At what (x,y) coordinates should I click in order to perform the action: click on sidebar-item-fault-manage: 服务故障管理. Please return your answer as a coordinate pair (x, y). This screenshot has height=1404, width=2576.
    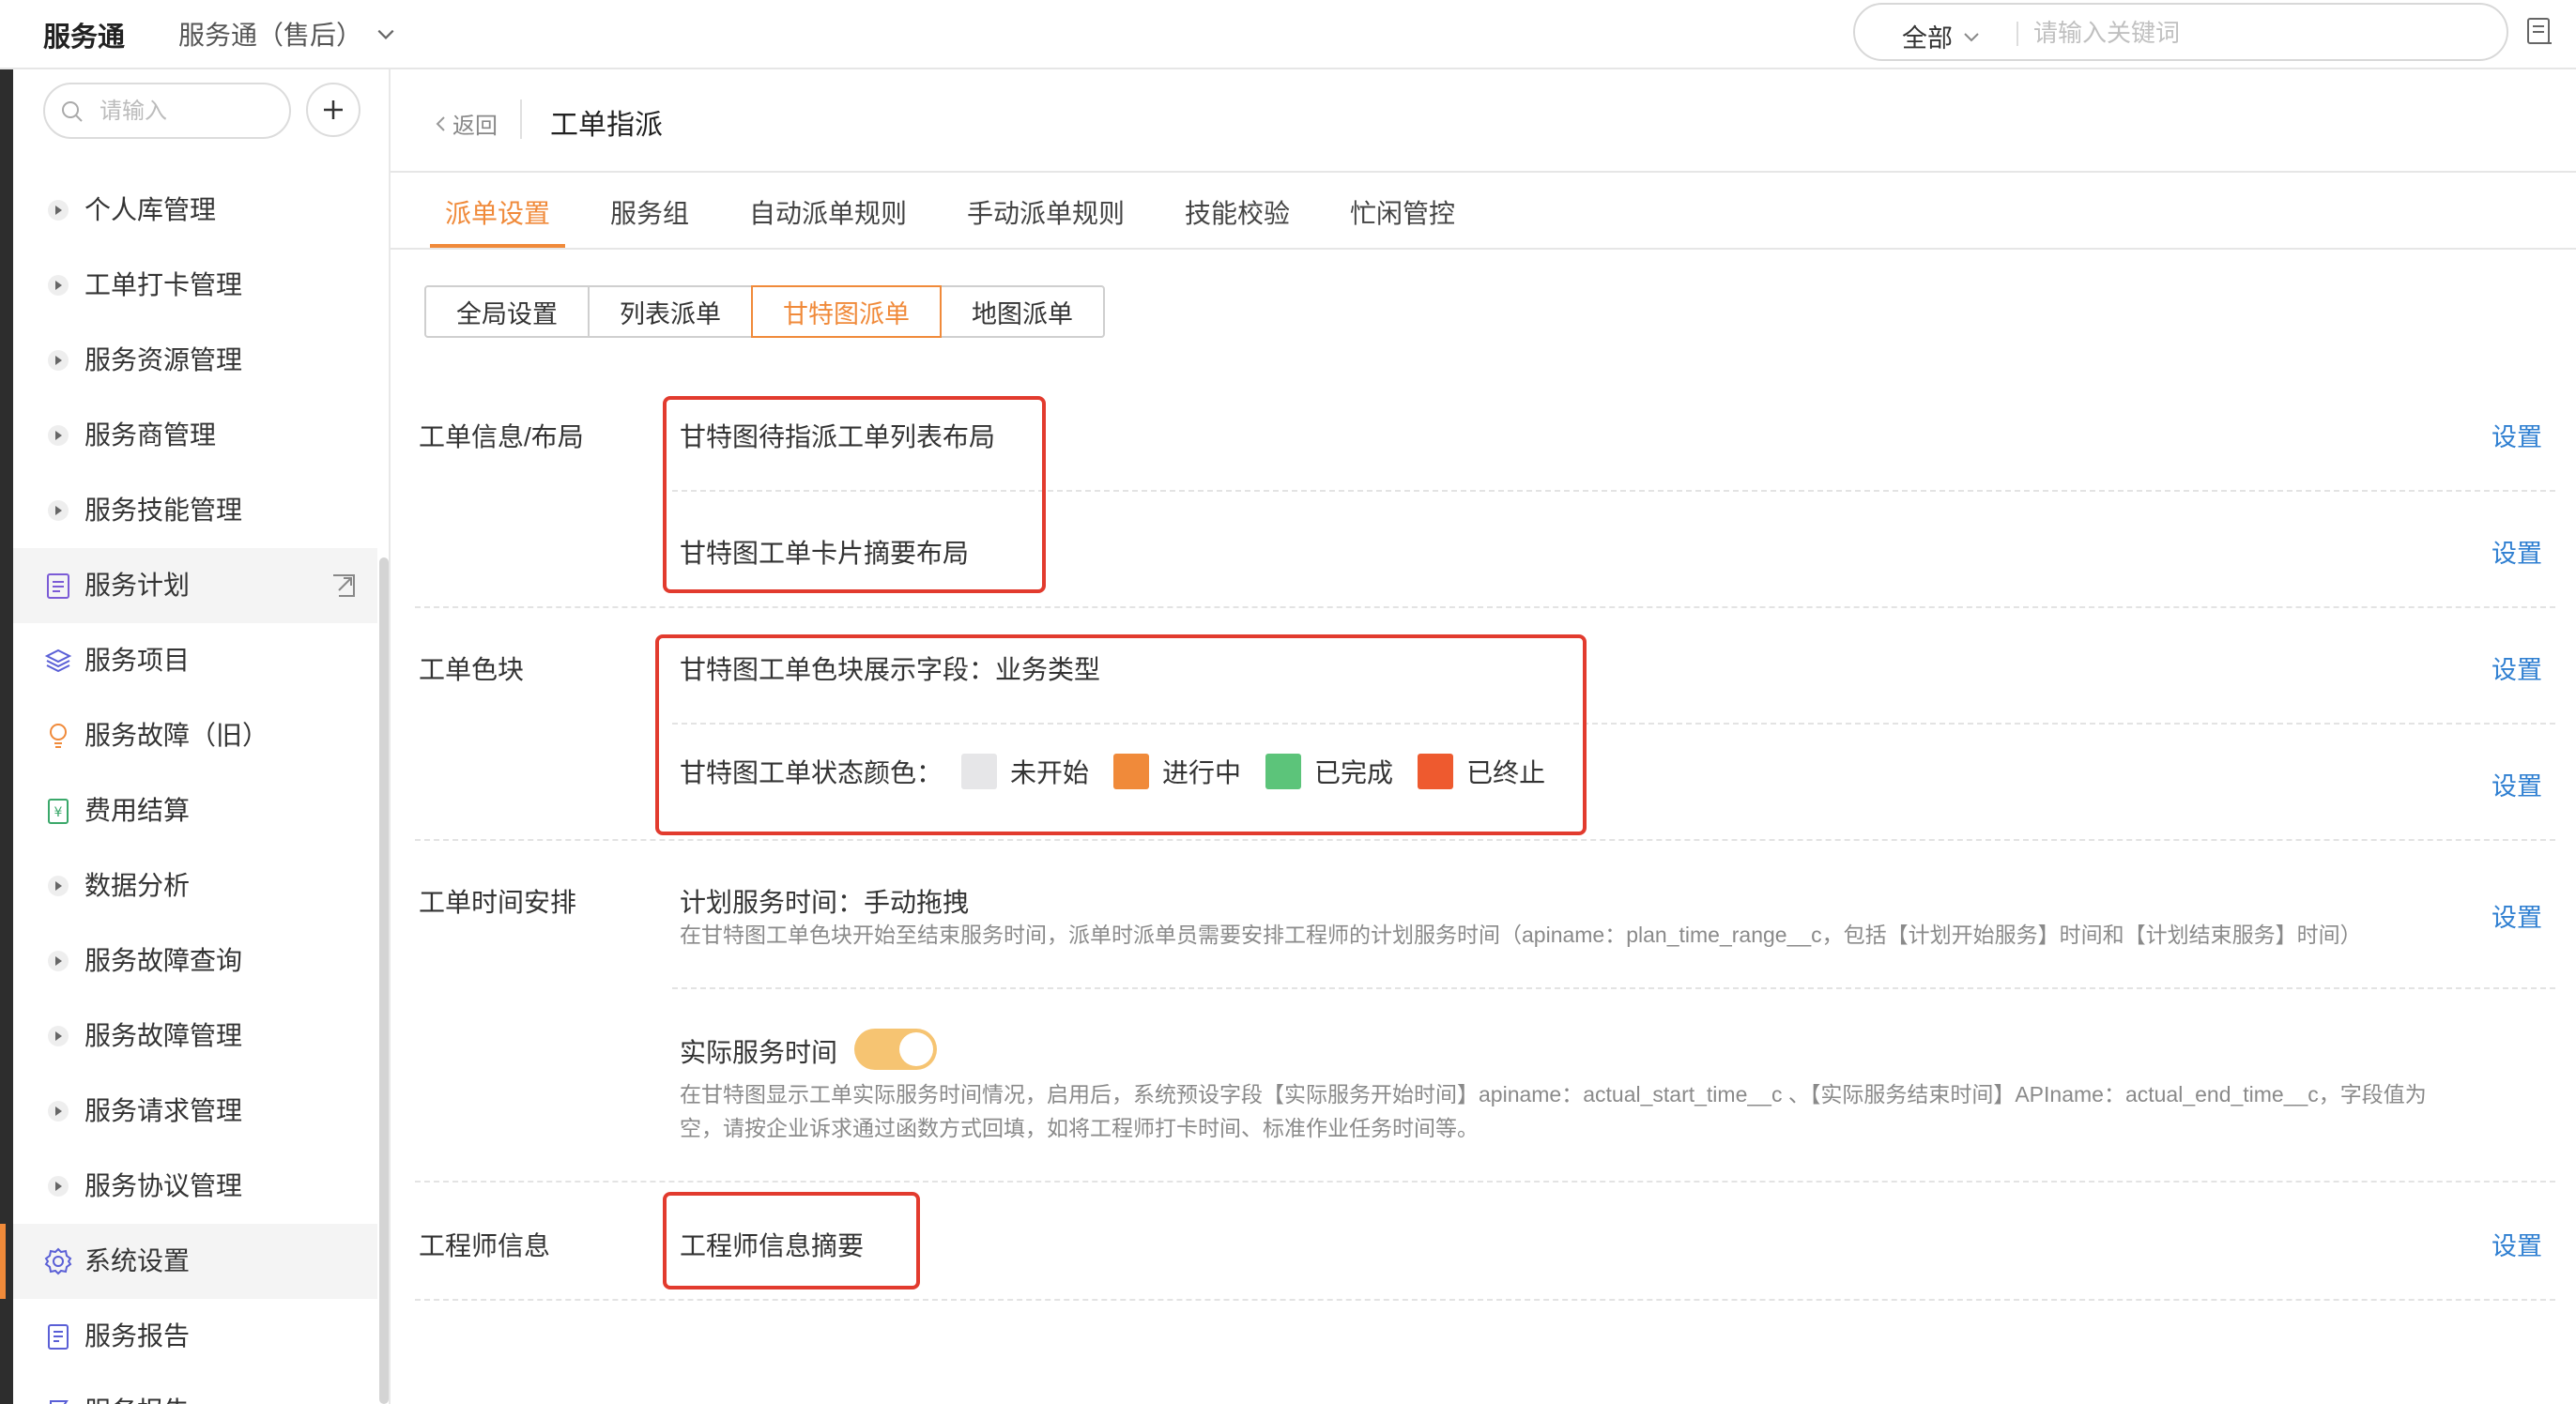
    Looking at the image, I should click on (195, 1036).